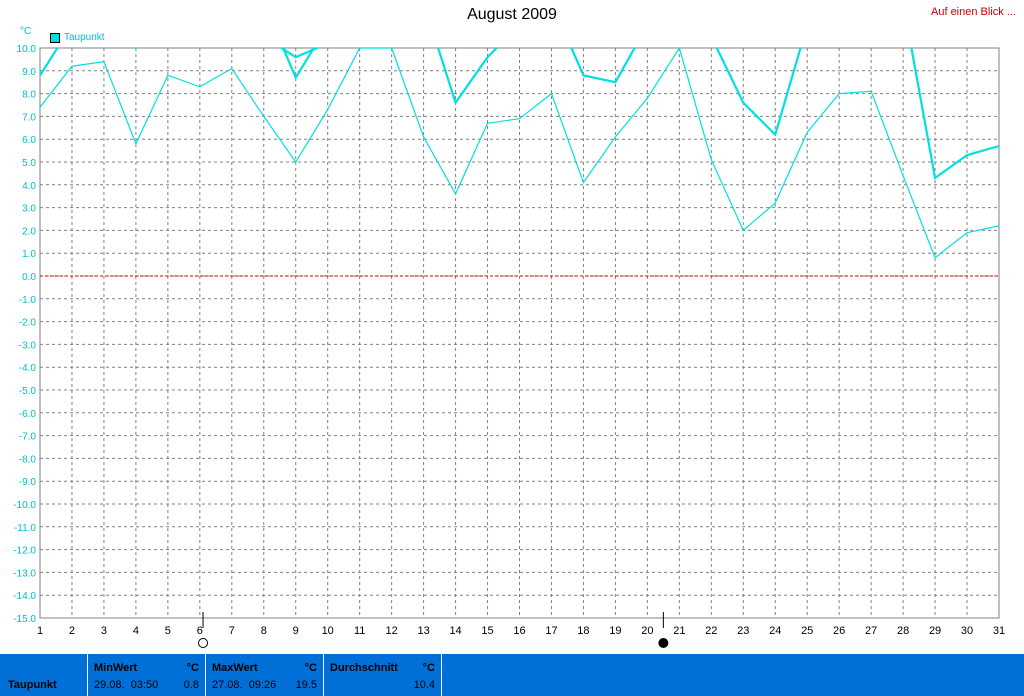  What do you see at coordinates (147, 675) in the screenshot?
I see `min-value-cell: MinWert °C 29.08. 03:50 0.8` at bounding box center [147, 675].